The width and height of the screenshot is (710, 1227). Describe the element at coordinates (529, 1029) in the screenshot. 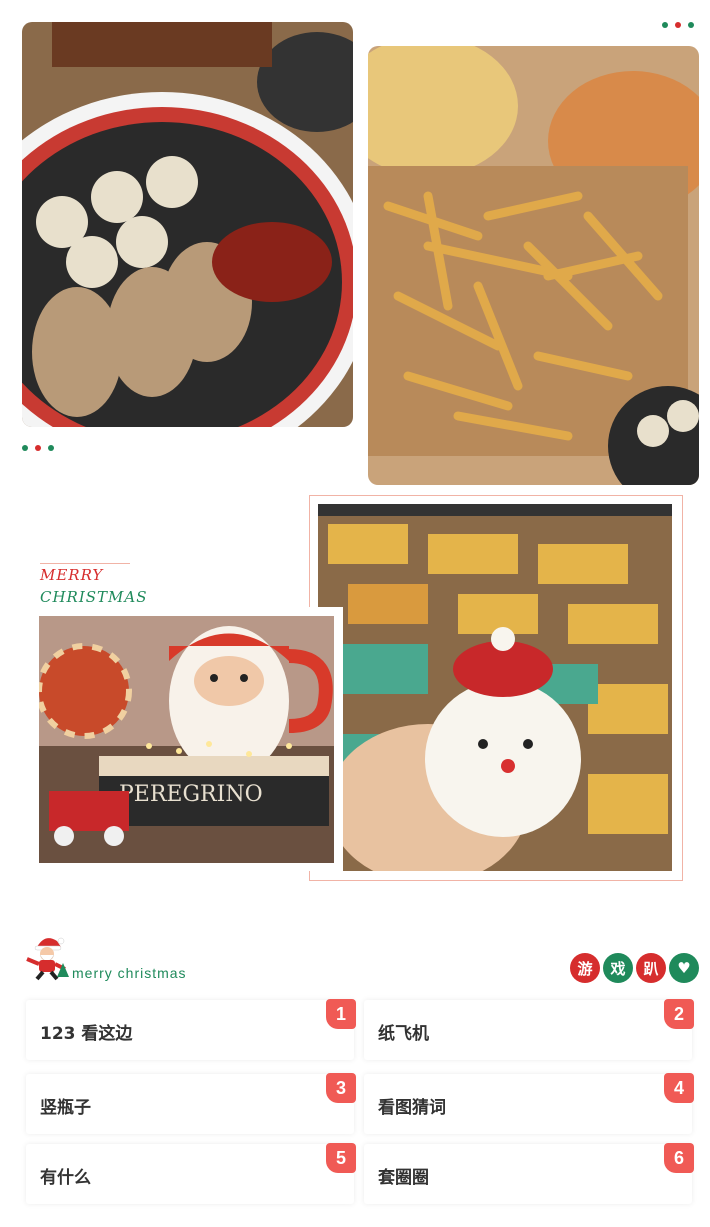

I see `game-card-2: 纸飞机 2` at that location.